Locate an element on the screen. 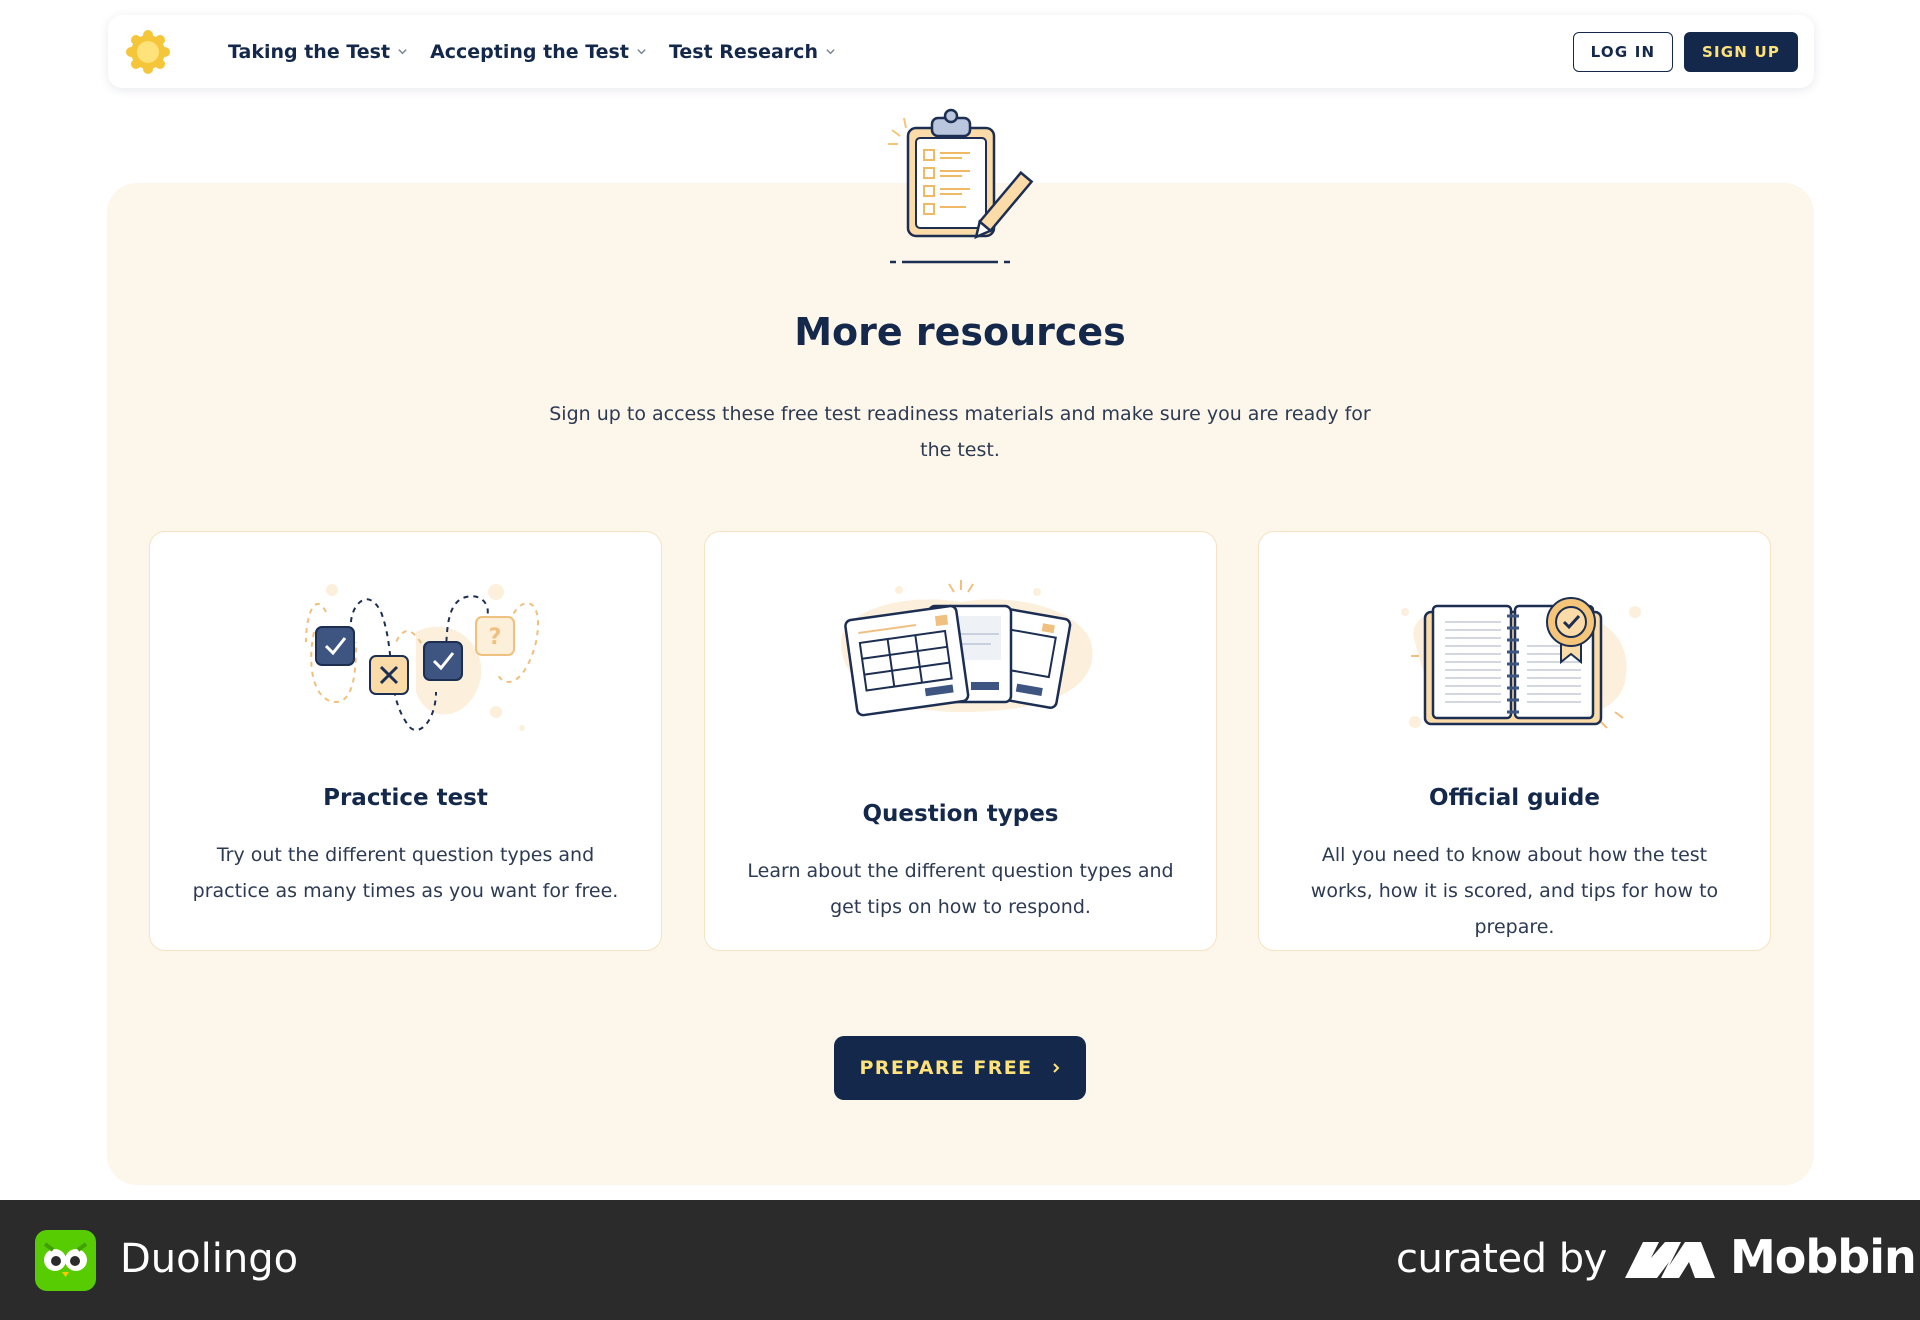 This screenshot has height=1320, width=1920. section-title: More resources is located at coordinates (960, 332).